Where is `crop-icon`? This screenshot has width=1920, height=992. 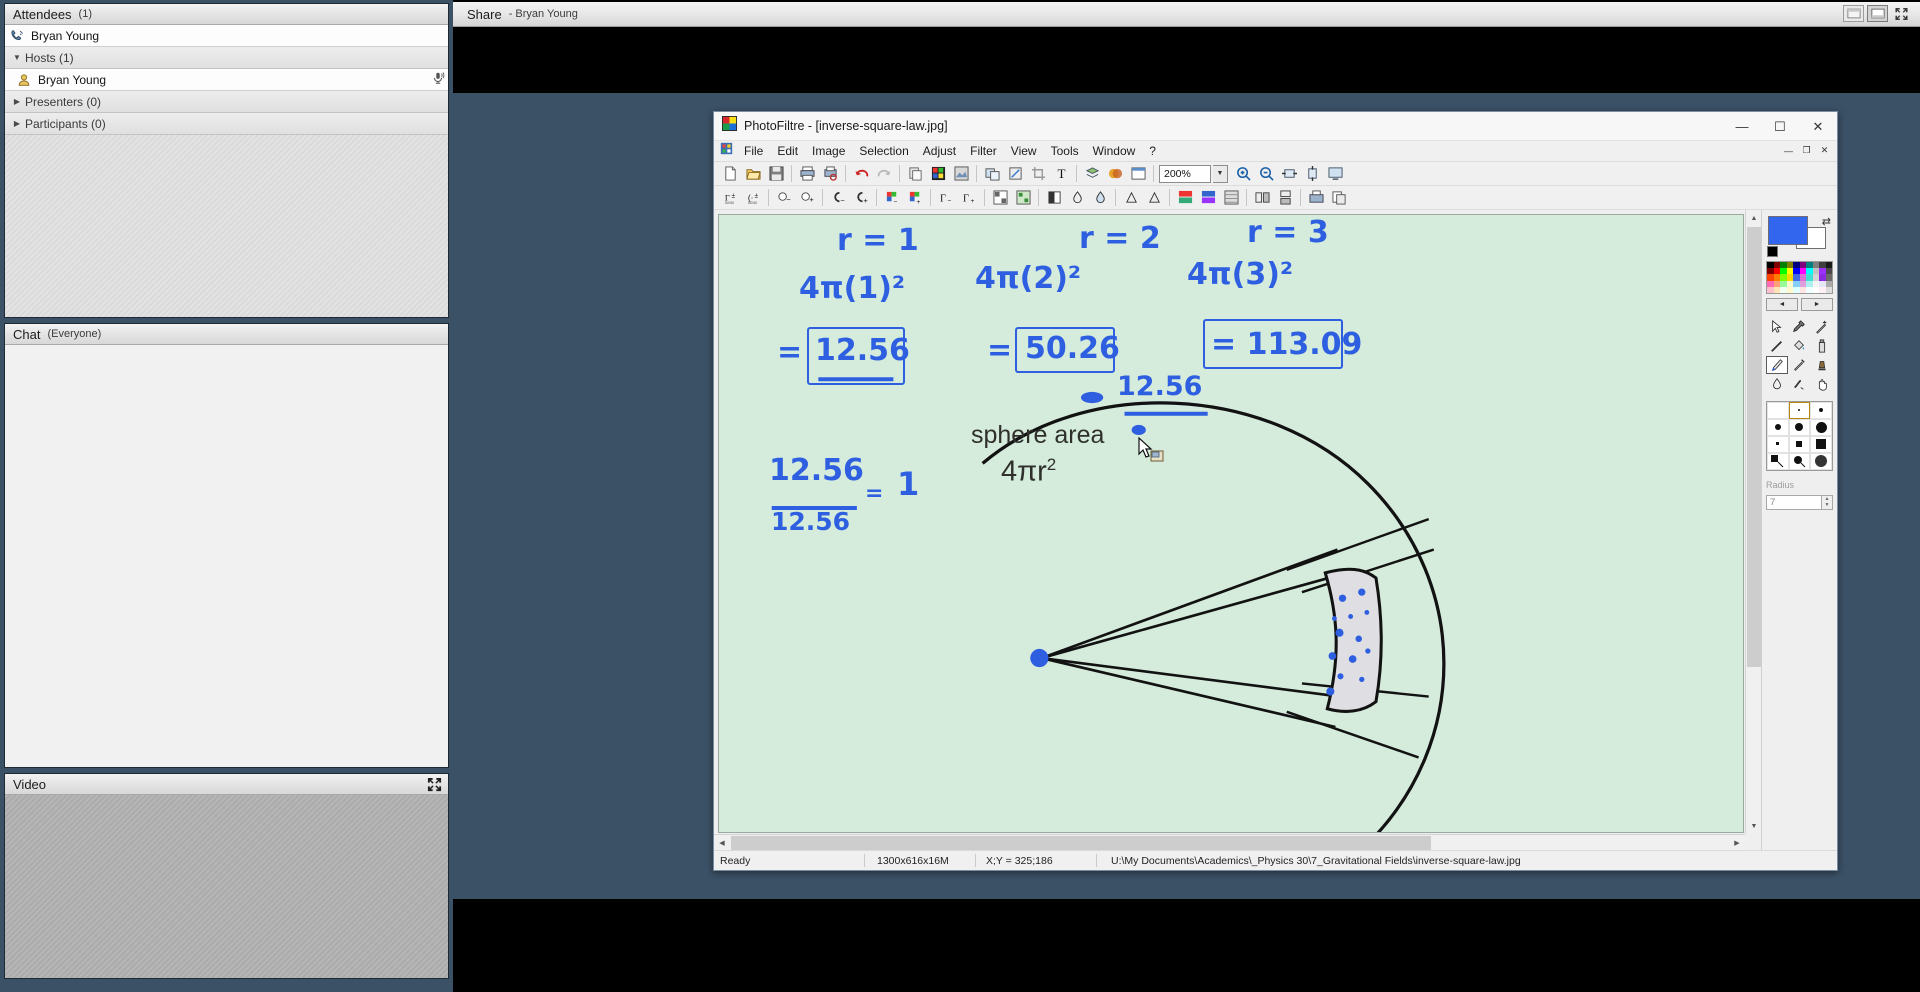
crop-icon is located at coordinates (1038, 173).